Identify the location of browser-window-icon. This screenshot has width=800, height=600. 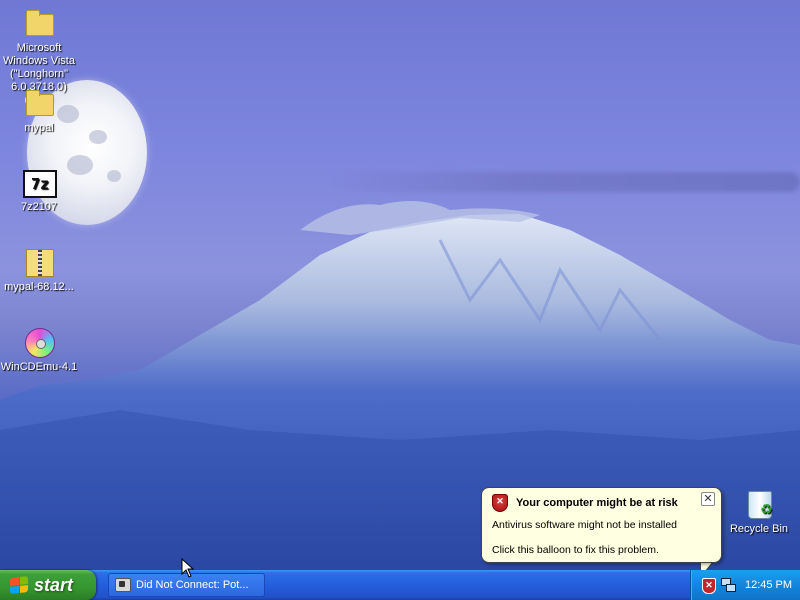
(123, 585).